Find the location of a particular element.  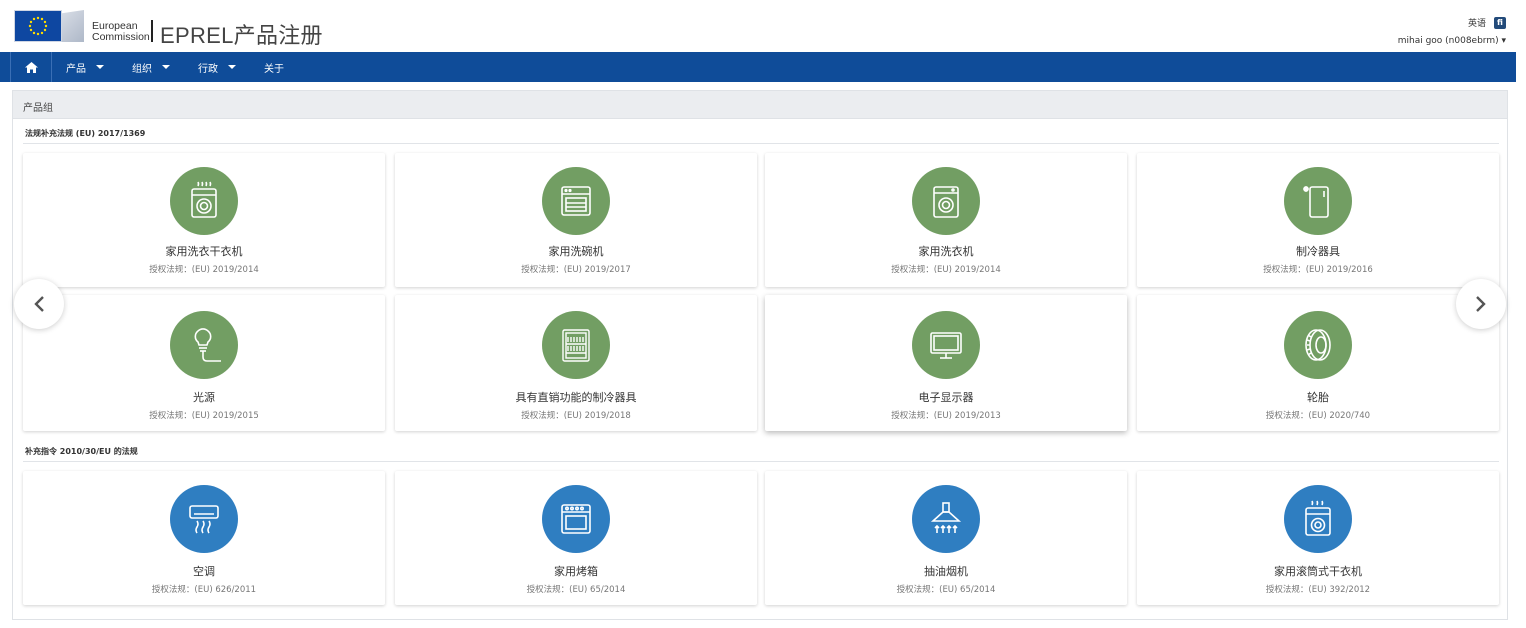

product-card-name: 具有直销功能的制冷器具 is located at coordinates (576, 397).